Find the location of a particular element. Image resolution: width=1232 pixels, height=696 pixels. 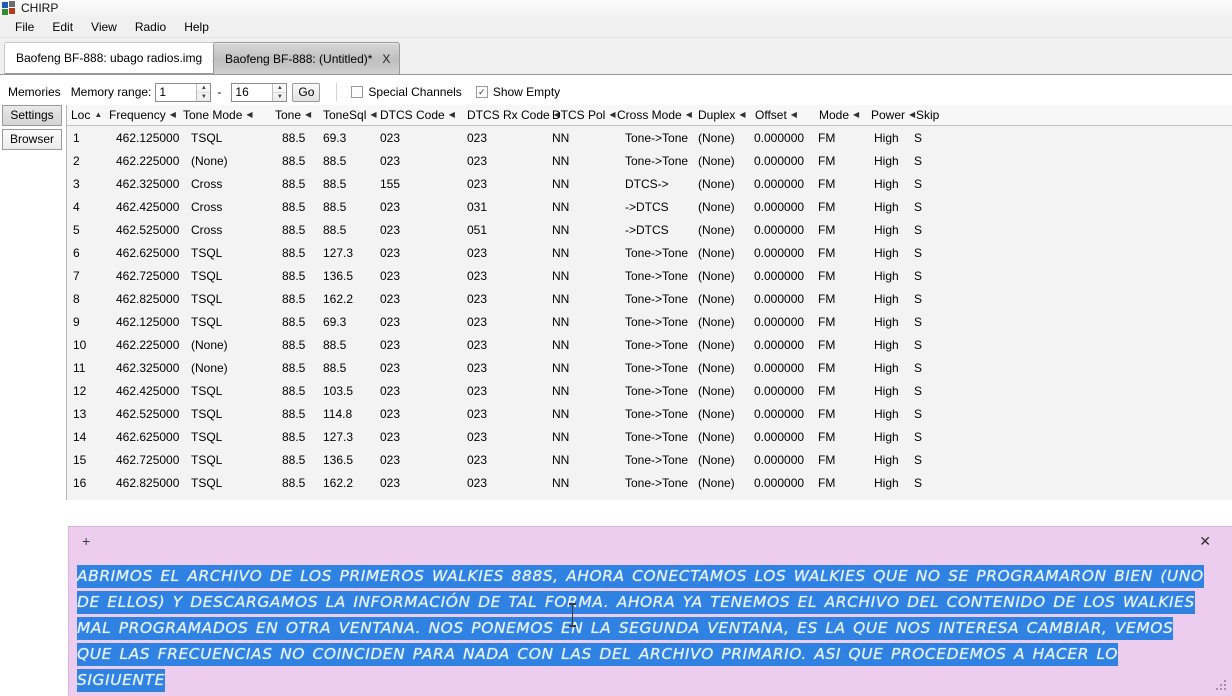

cell-tonesql: 114.8 is located at coordinates (347, 414).